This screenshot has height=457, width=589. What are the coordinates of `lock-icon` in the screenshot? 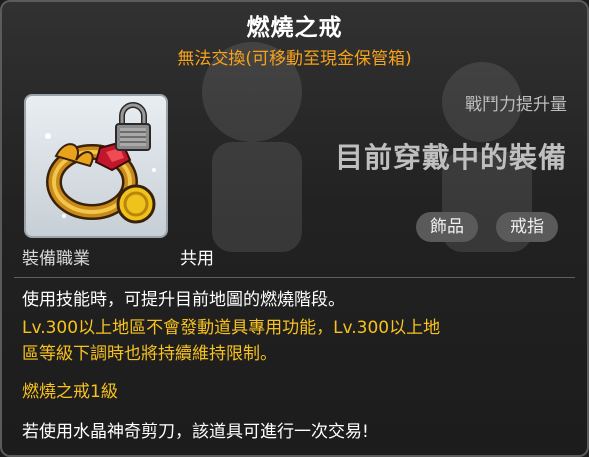 It's located at (133, 126).